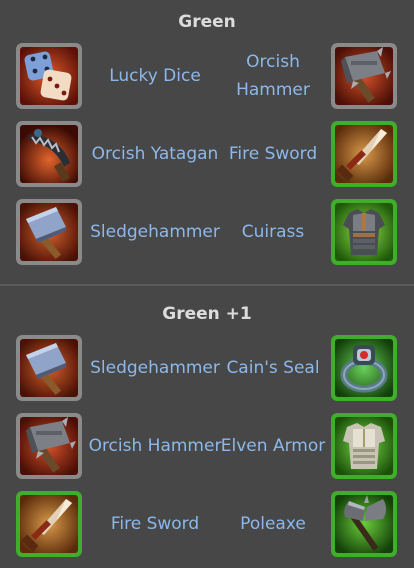 The height and width of the screenshot is (568, 414). I want to click on item-row: Lucky Dice Orcish Hammer, so click(207, 76).